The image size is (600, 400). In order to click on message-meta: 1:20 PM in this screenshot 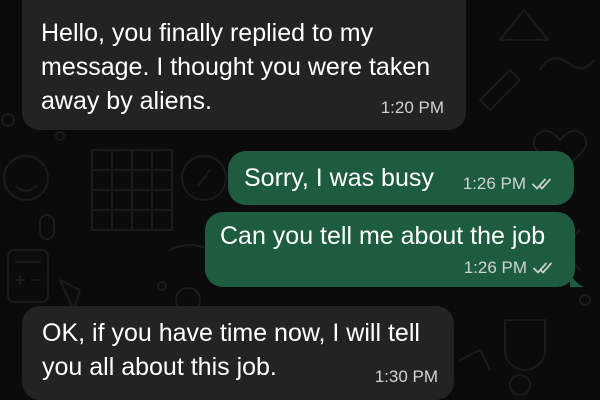, I will do `click(412, 108)`.